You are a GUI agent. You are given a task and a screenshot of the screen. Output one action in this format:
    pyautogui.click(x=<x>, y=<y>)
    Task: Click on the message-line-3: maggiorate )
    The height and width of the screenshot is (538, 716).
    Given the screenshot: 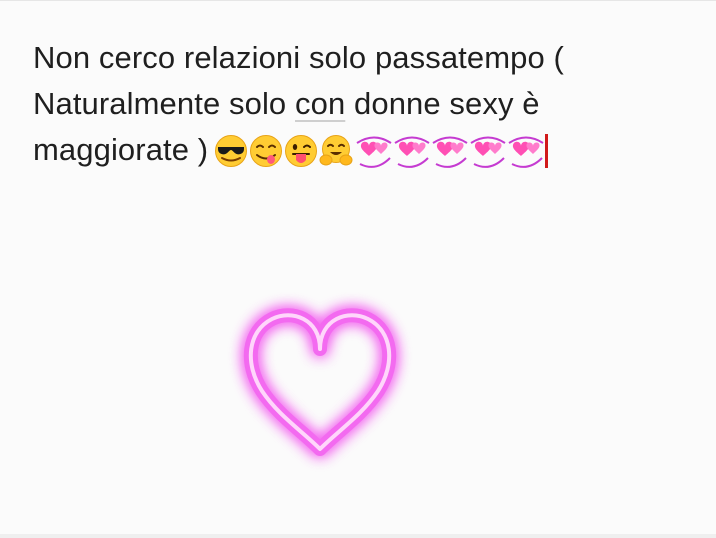 What is the action you would take?
    pyautogui.click(x=363, y=150)
    